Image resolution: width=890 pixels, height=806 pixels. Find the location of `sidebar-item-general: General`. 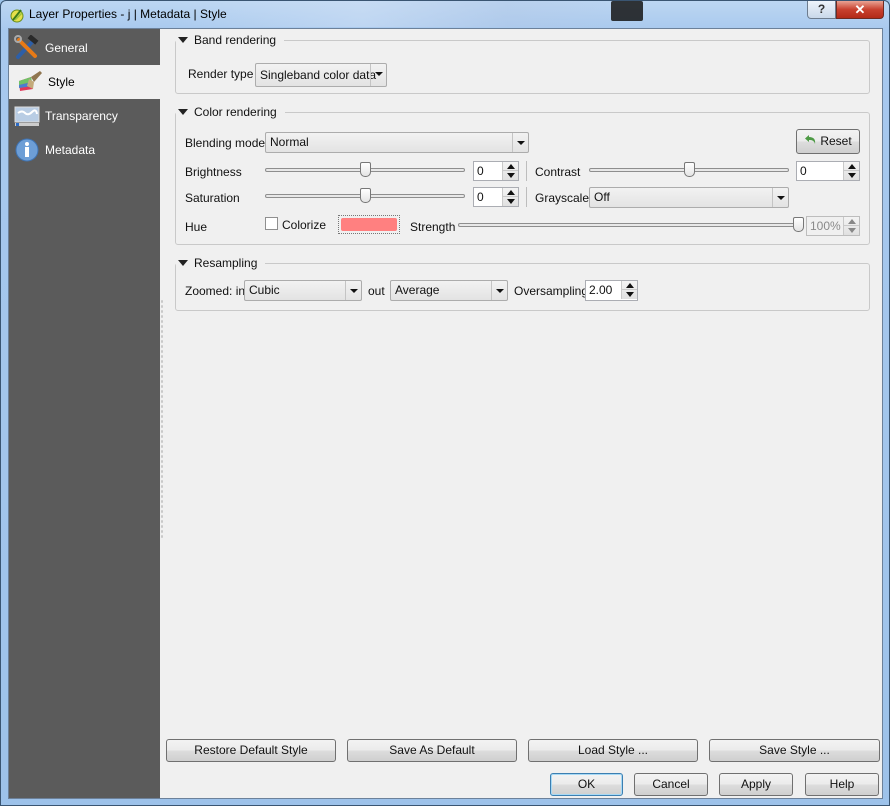

sidebar-item-general: General is located at coordinates (84, 48).